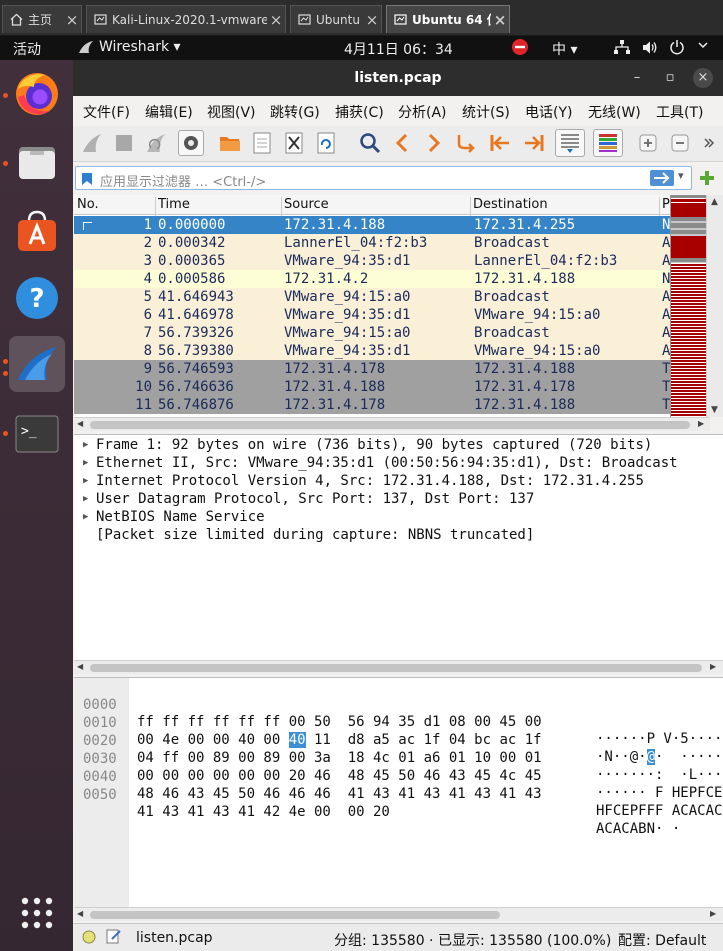 This screenshot has width=723, height=951. What do you see at coordinates (714, 410) in the screenshot?
I see `scroll-down-icon: ▼` at bounding box center [714, 410].